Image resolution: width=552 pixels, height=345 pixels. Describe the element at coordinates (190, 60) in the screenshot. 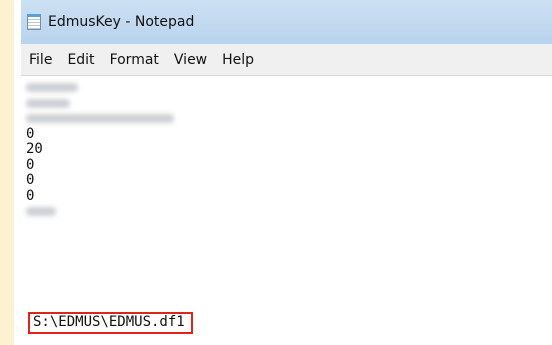

I see `menu-view: View` at that location.